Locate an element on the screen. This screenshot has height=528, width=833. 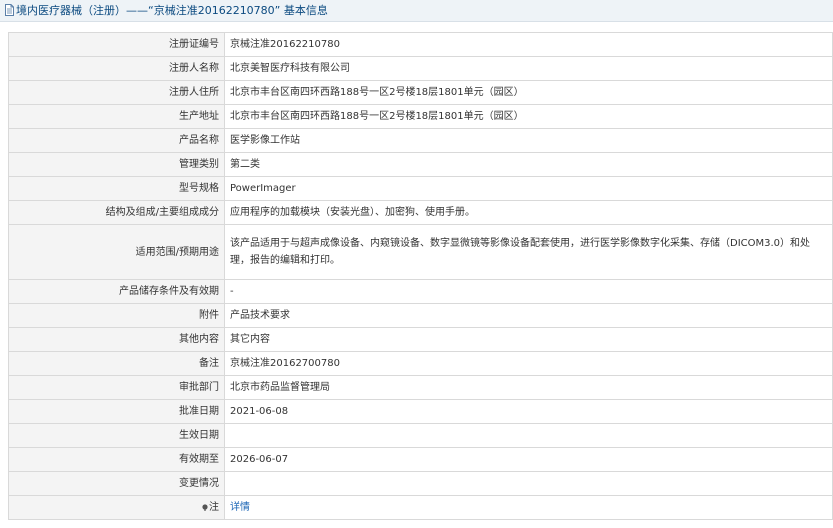
table-row: 型号规格 PowerImager is located at coordinates (420, 188).